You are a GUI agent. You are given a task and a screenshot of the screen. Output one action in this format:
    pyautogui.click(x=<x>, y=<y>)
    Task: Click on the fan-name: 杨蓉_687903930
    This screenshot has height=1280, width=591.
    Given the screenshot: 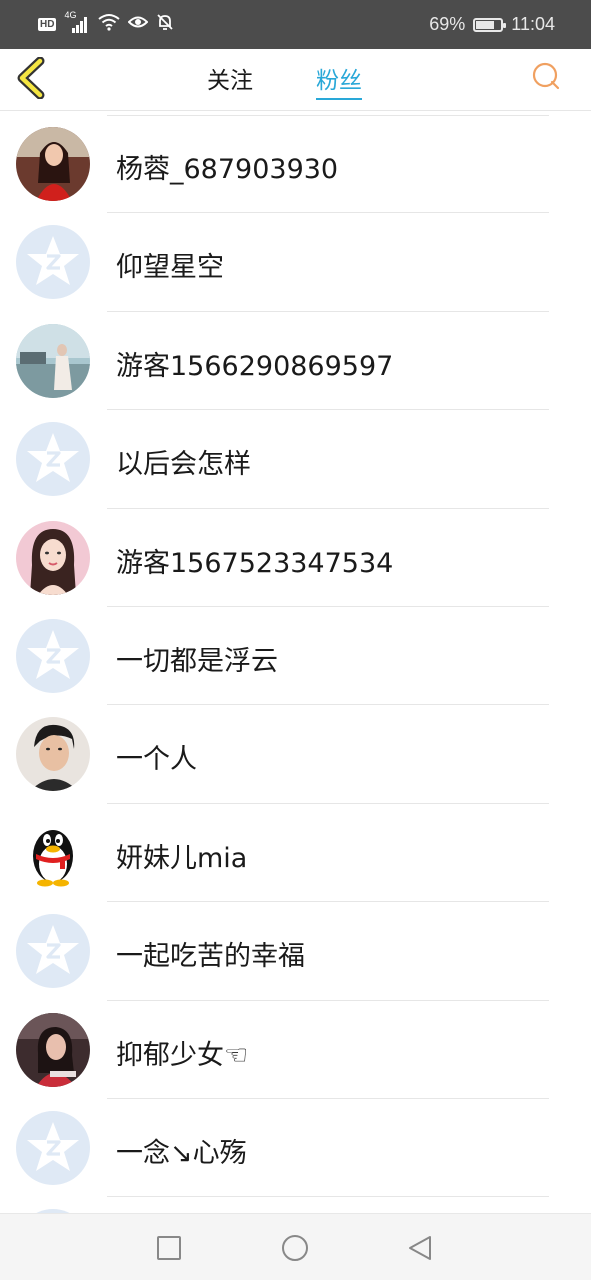 What is the action you would take?
    pyautogui.click(x=227, y=169)
    